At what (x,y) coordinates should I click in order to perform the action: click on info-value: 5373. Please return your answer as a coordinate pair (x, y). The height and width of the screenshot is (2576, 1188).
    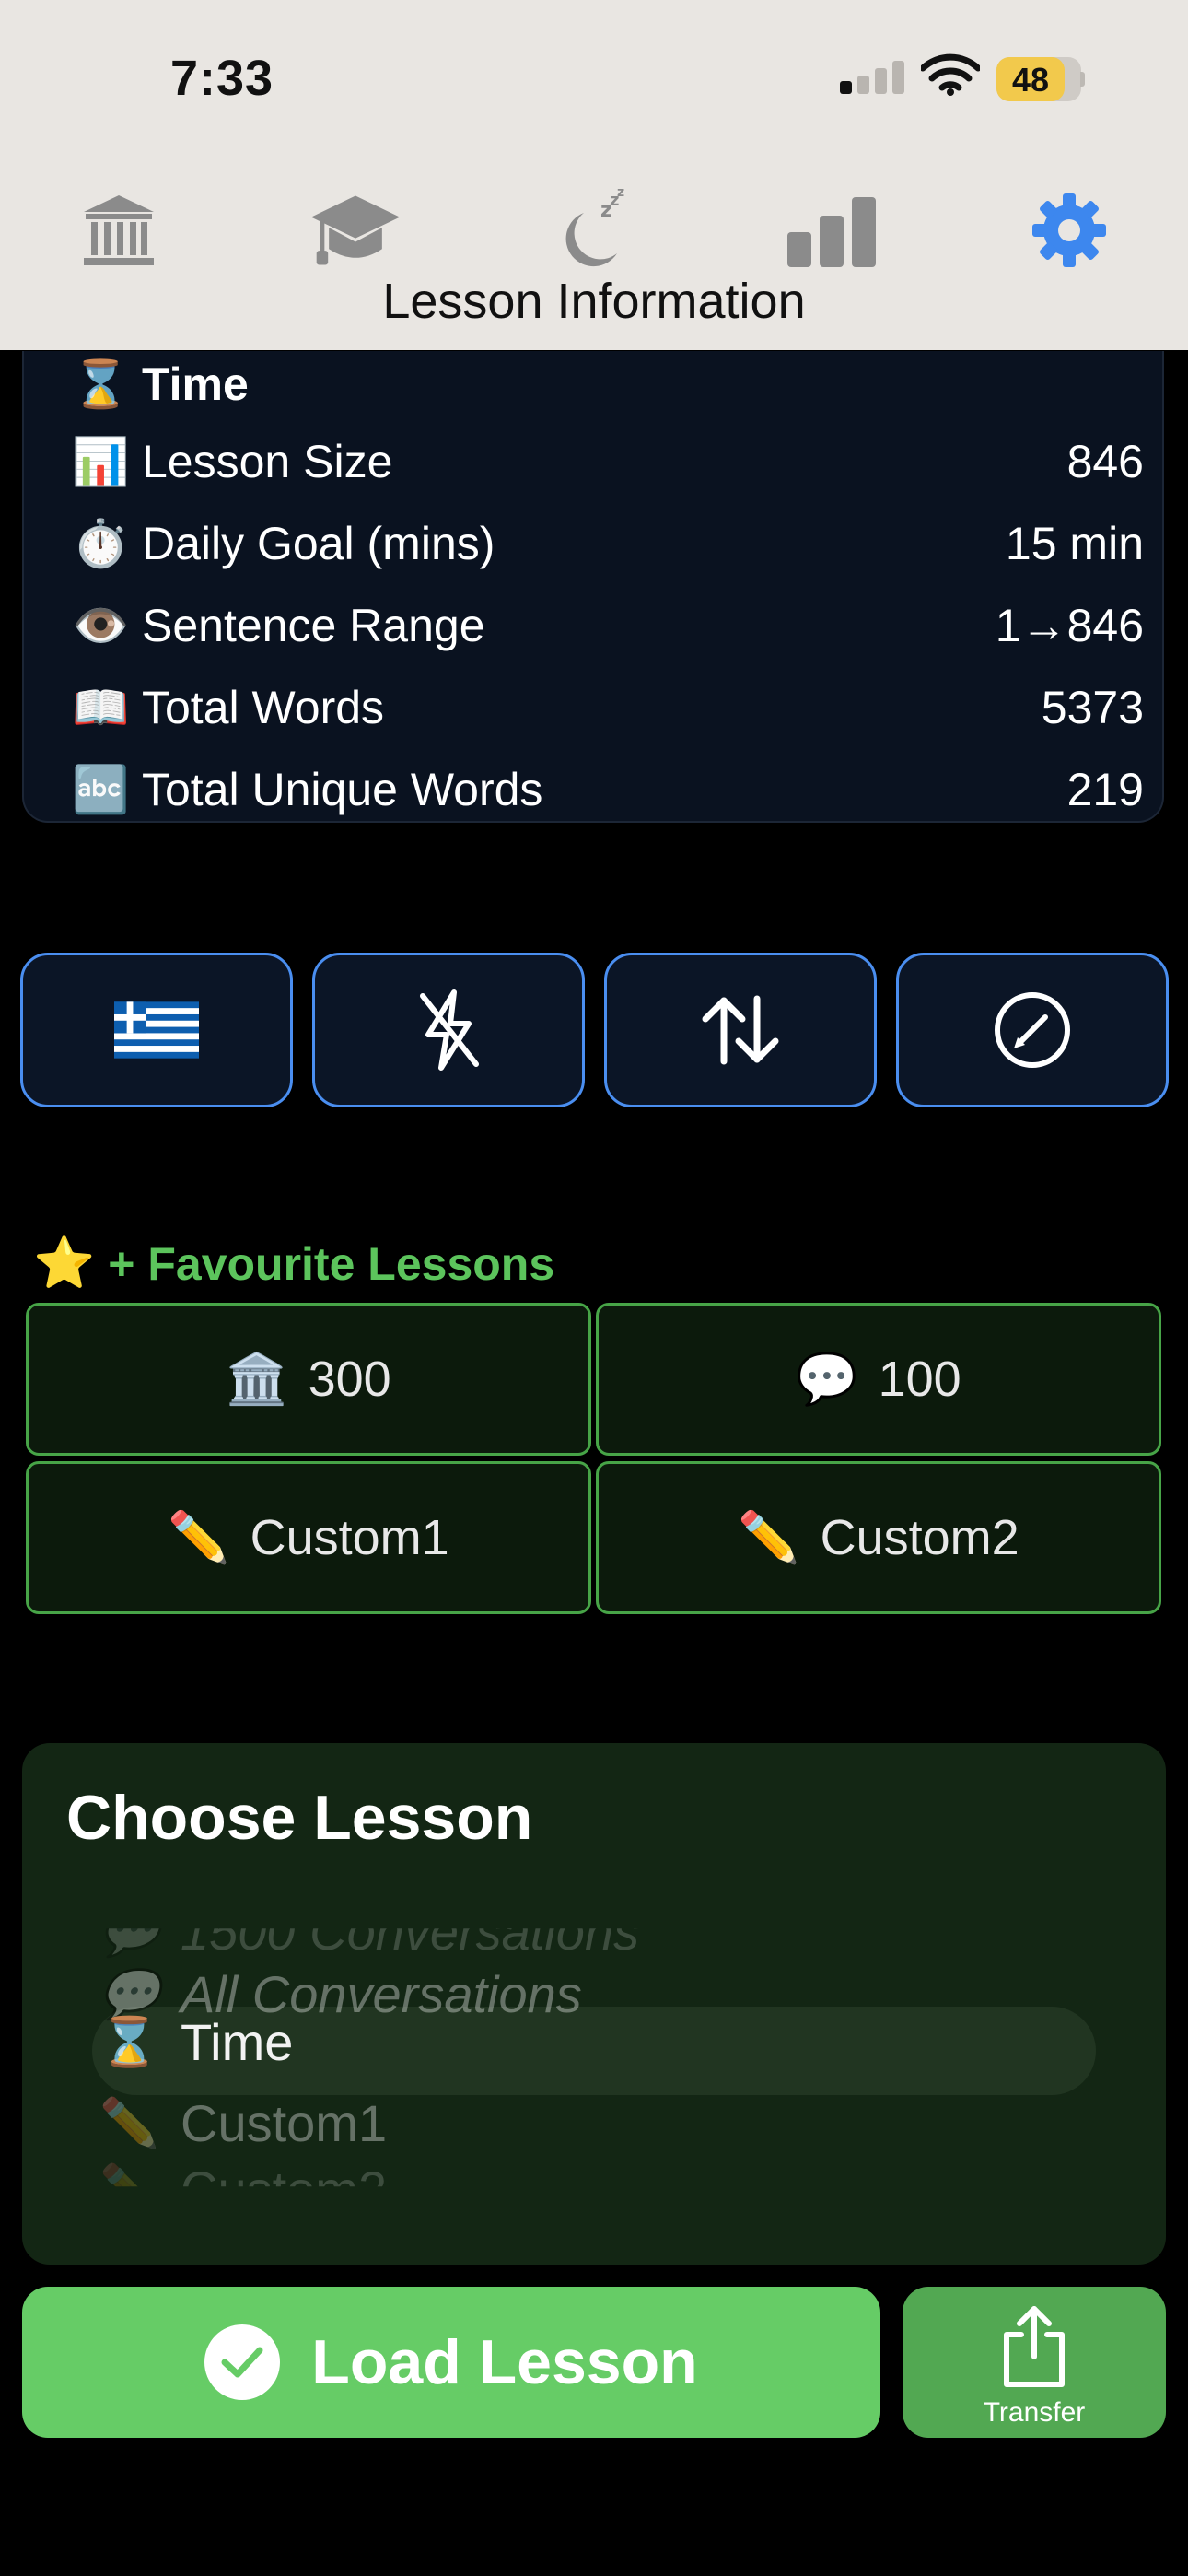
    Looking at the image, I should click on (1092, 707).